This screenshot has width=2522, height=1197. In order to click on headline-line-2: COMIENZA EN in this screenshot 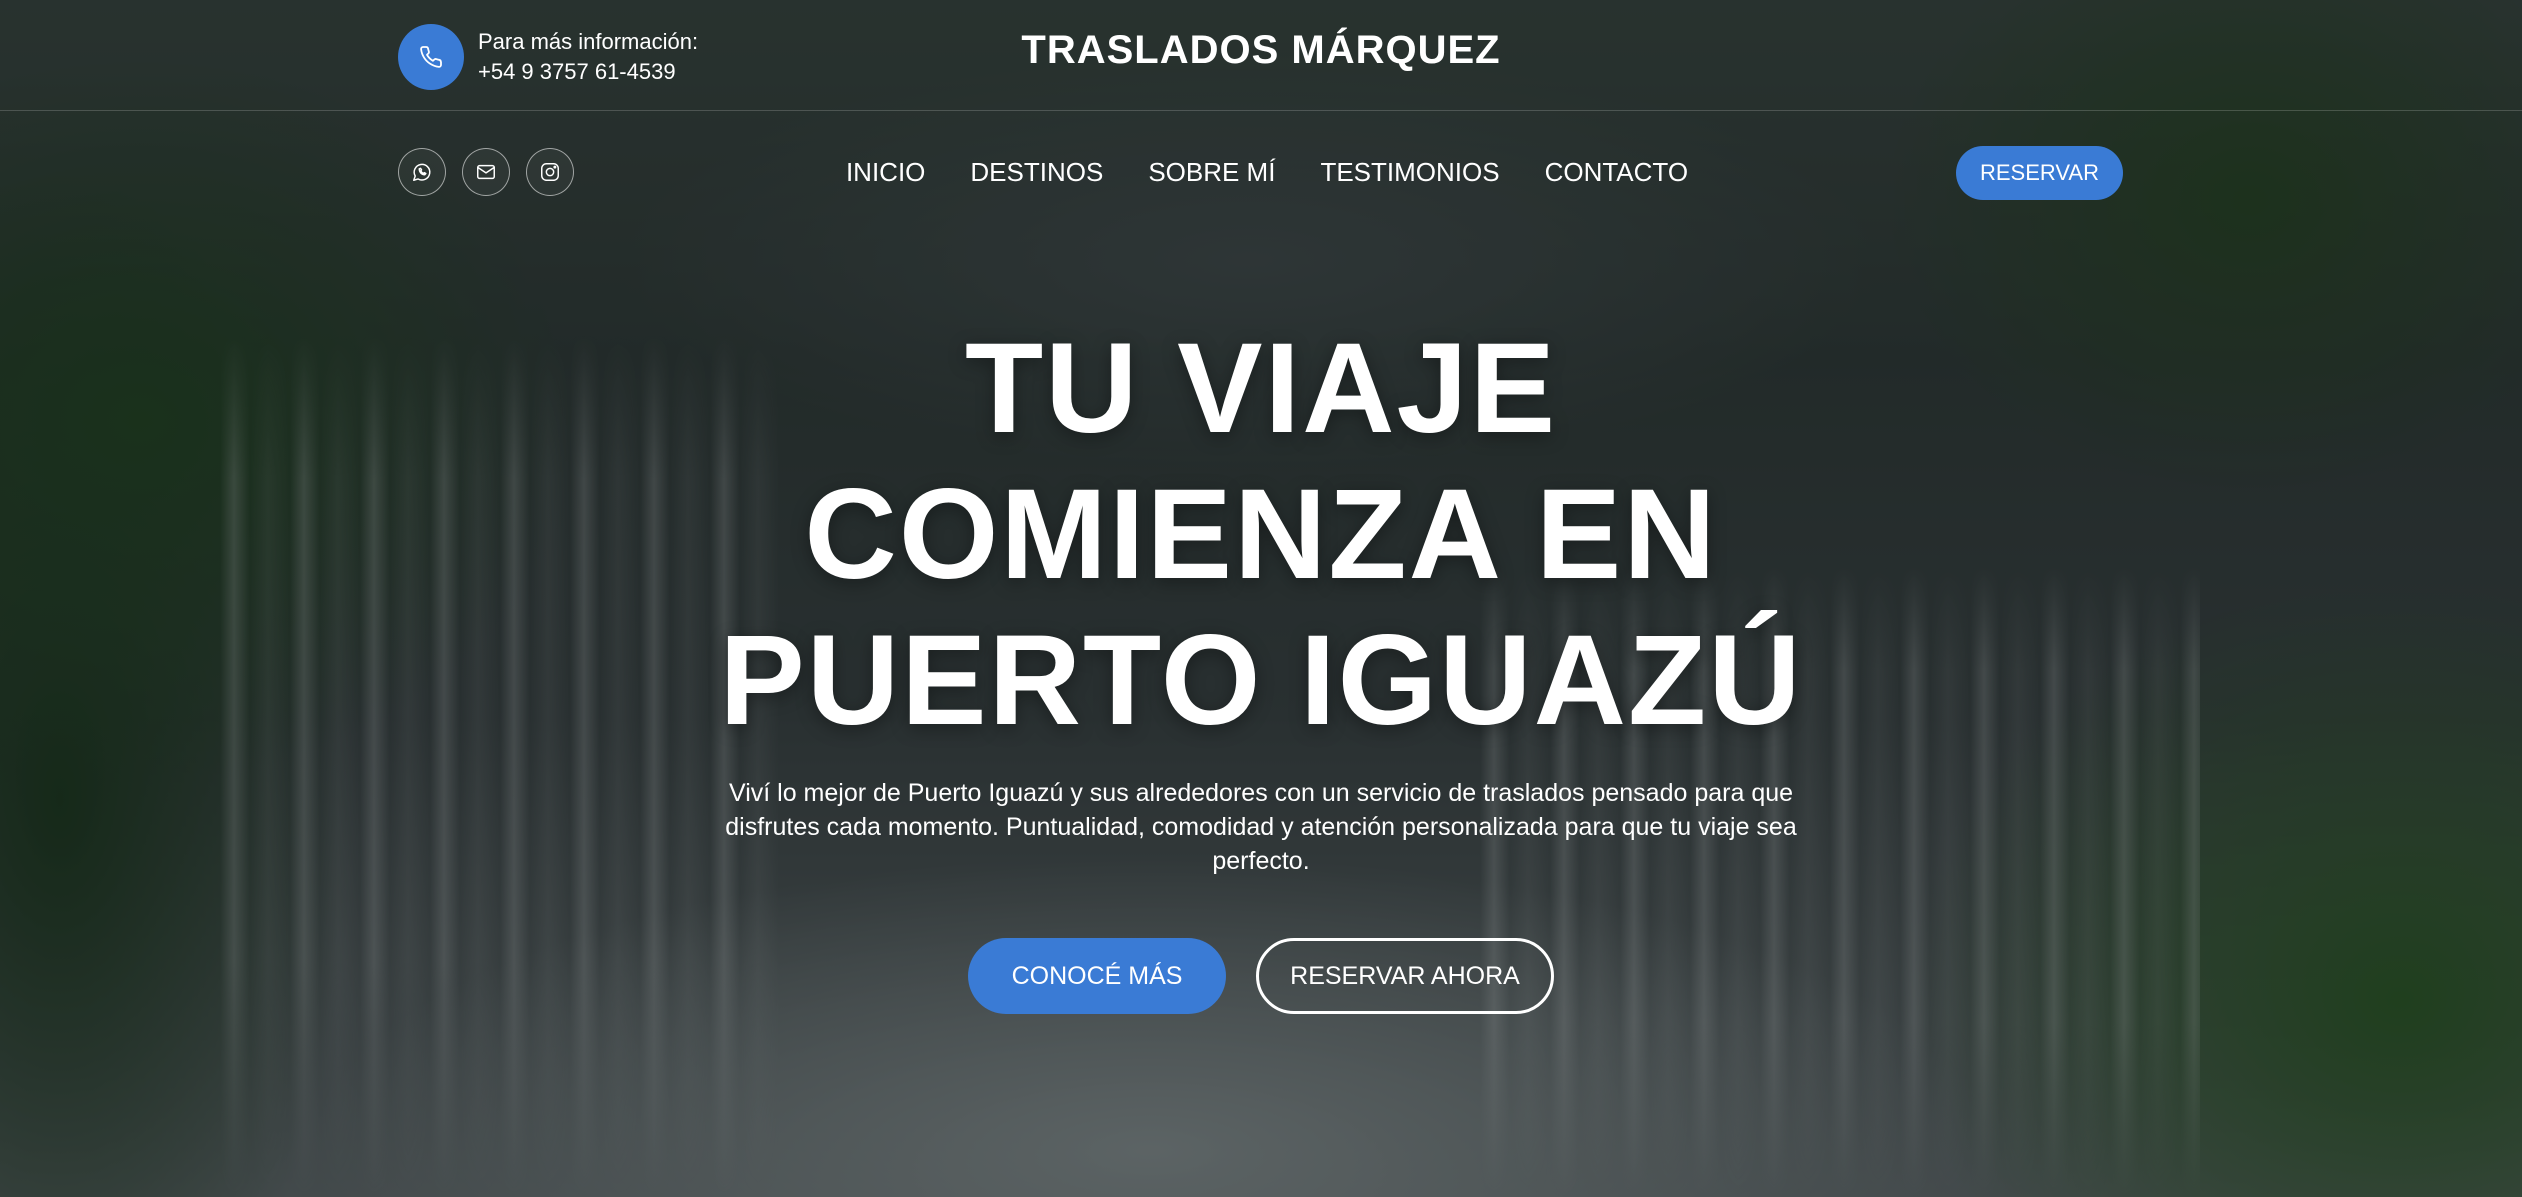, I will do `click(1261, 534)`.